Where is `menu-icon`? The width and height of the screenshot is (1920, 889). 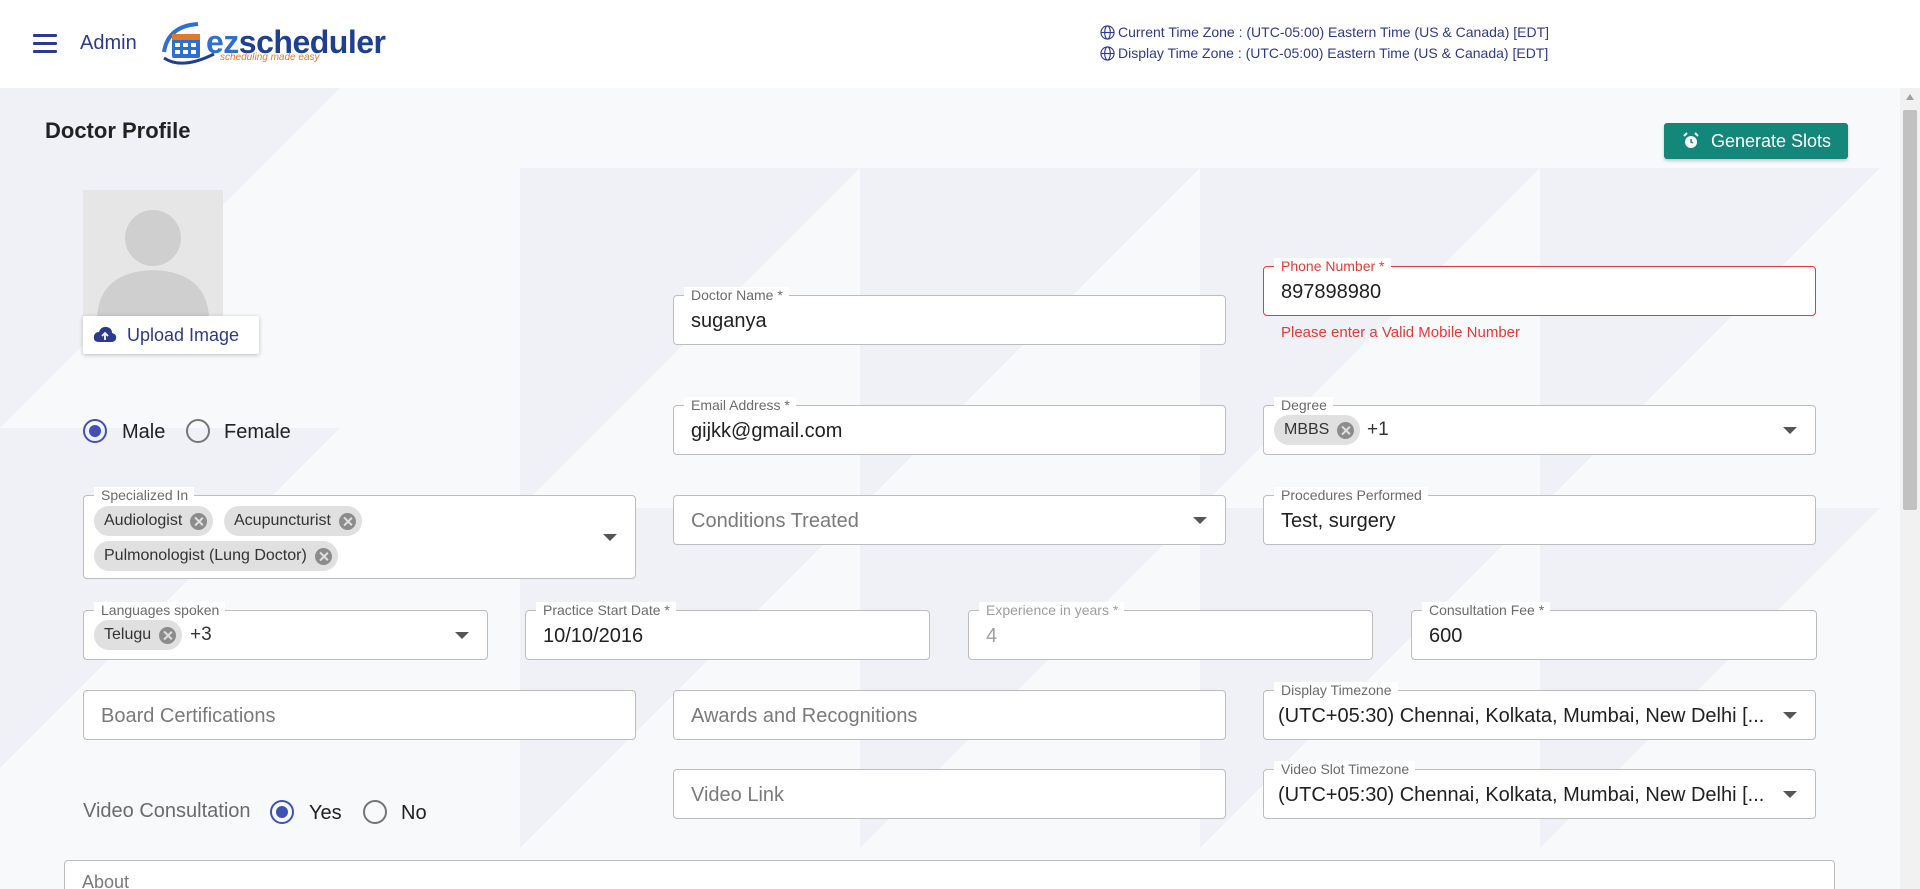 menu-icon is located at coordinates (45, 44).